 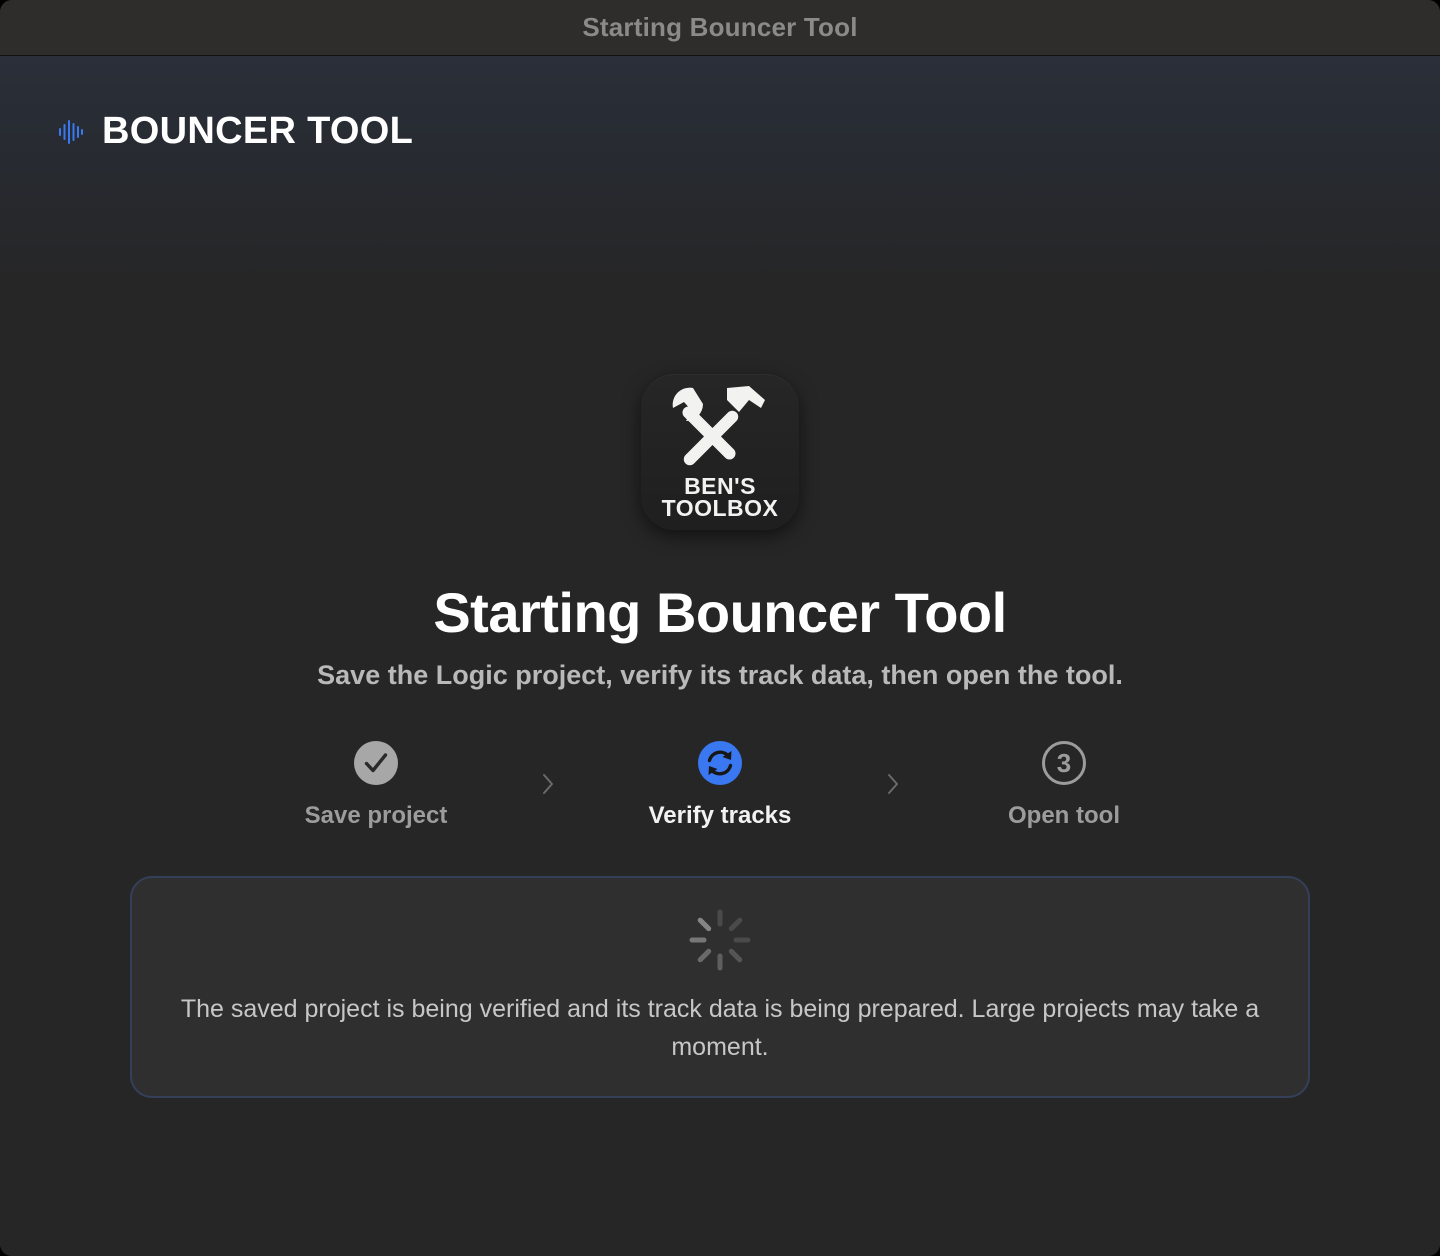 I want to click on step-save-project: Save project, so click(x=376, y=785).